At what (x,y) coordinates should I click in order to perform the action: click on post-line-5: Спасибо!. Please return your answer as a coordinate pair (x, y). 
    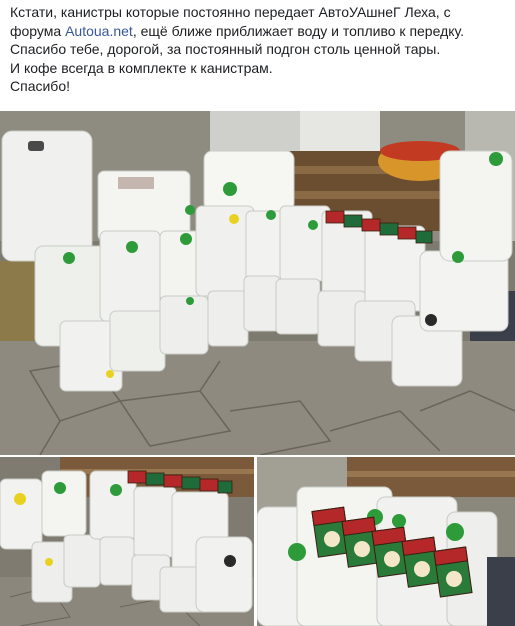
    Looking at the image, I should click on (40, 86).